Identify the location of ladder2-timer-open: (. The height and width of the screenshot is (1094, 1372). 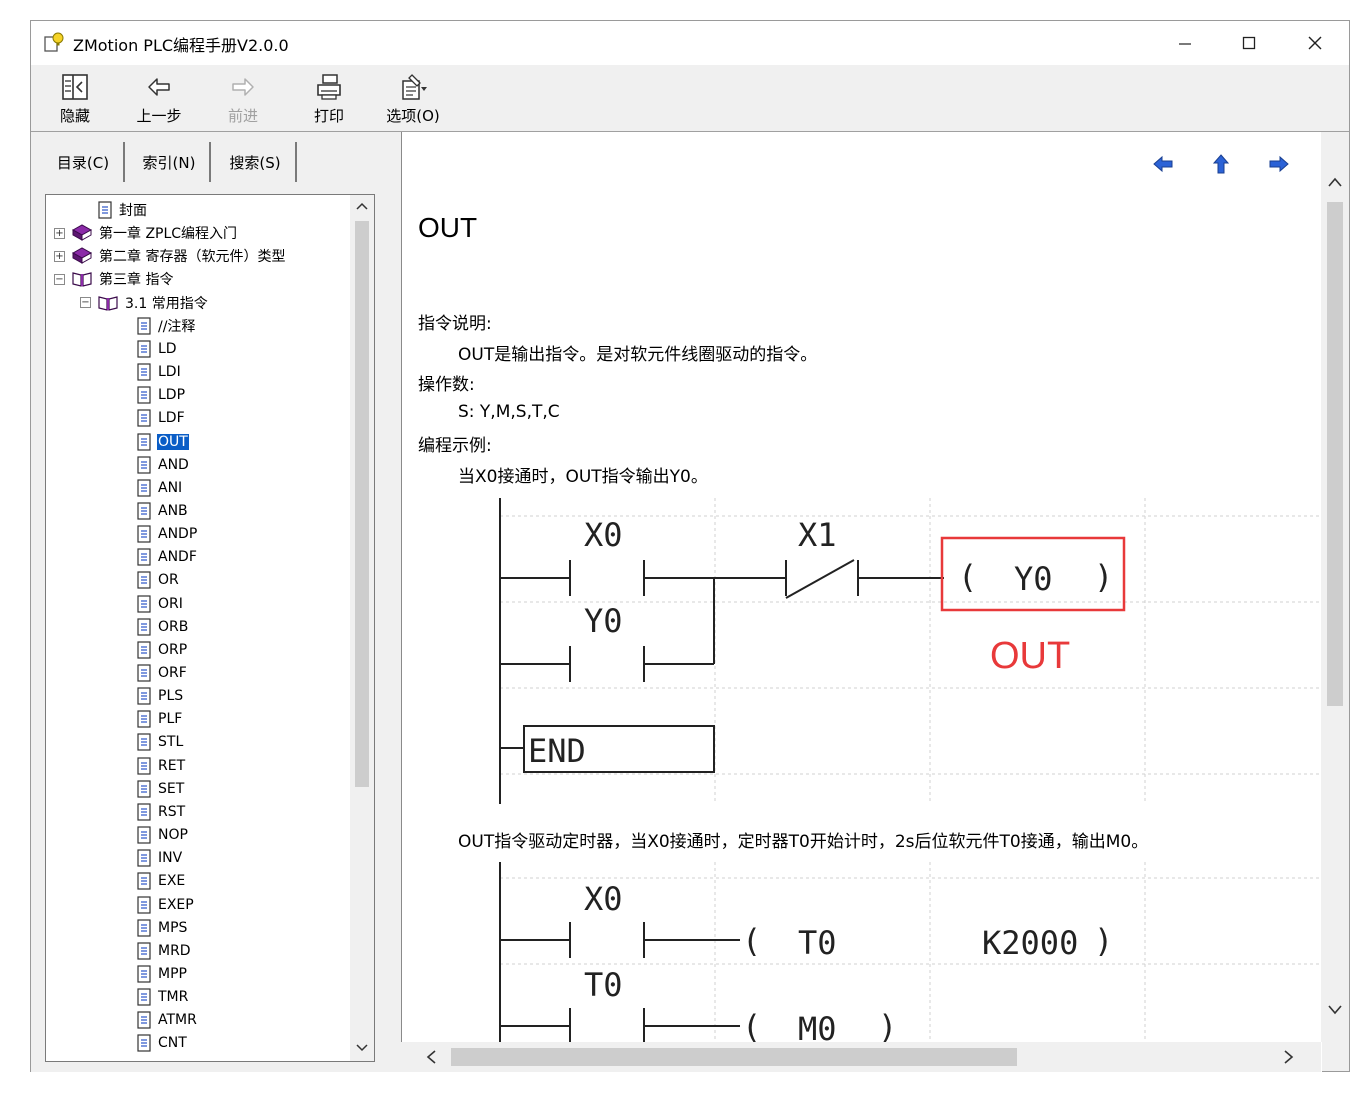
(751, 941).